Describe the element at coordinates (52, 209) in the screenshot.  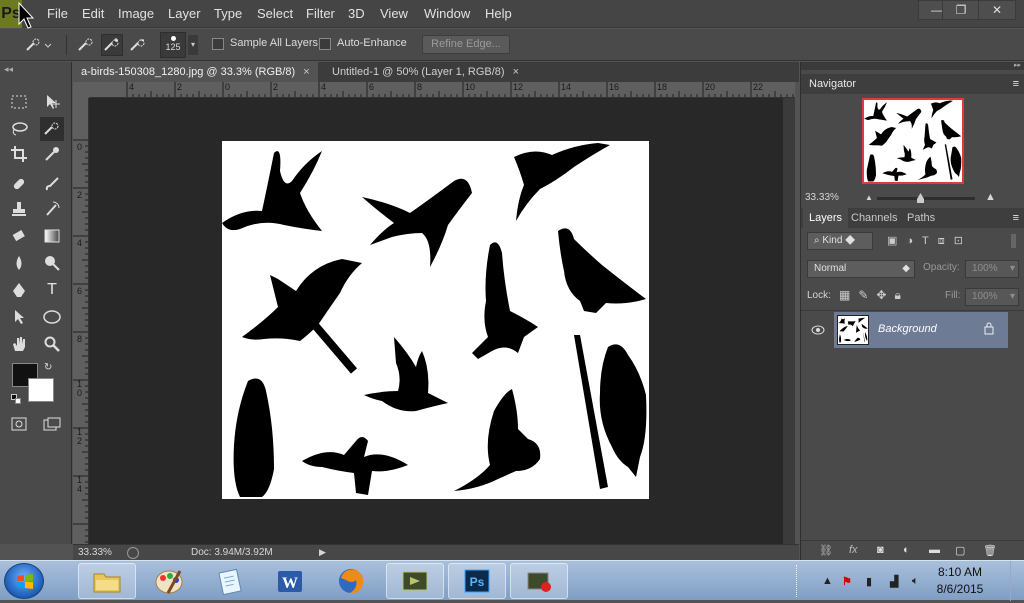
I see `history-brush-tool-icon` at that location.